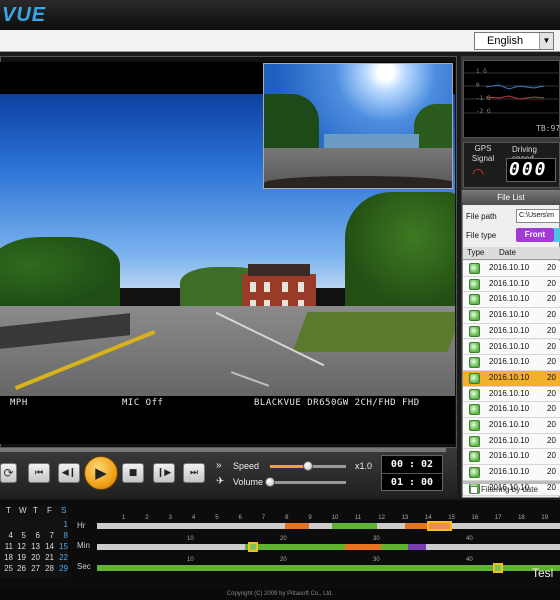 This screenshot has height=600, width=560. What do you see at coordinates (220, 481) in the screenshot?
I see `volume-icon: ✈` at bounding box center [220, 481].